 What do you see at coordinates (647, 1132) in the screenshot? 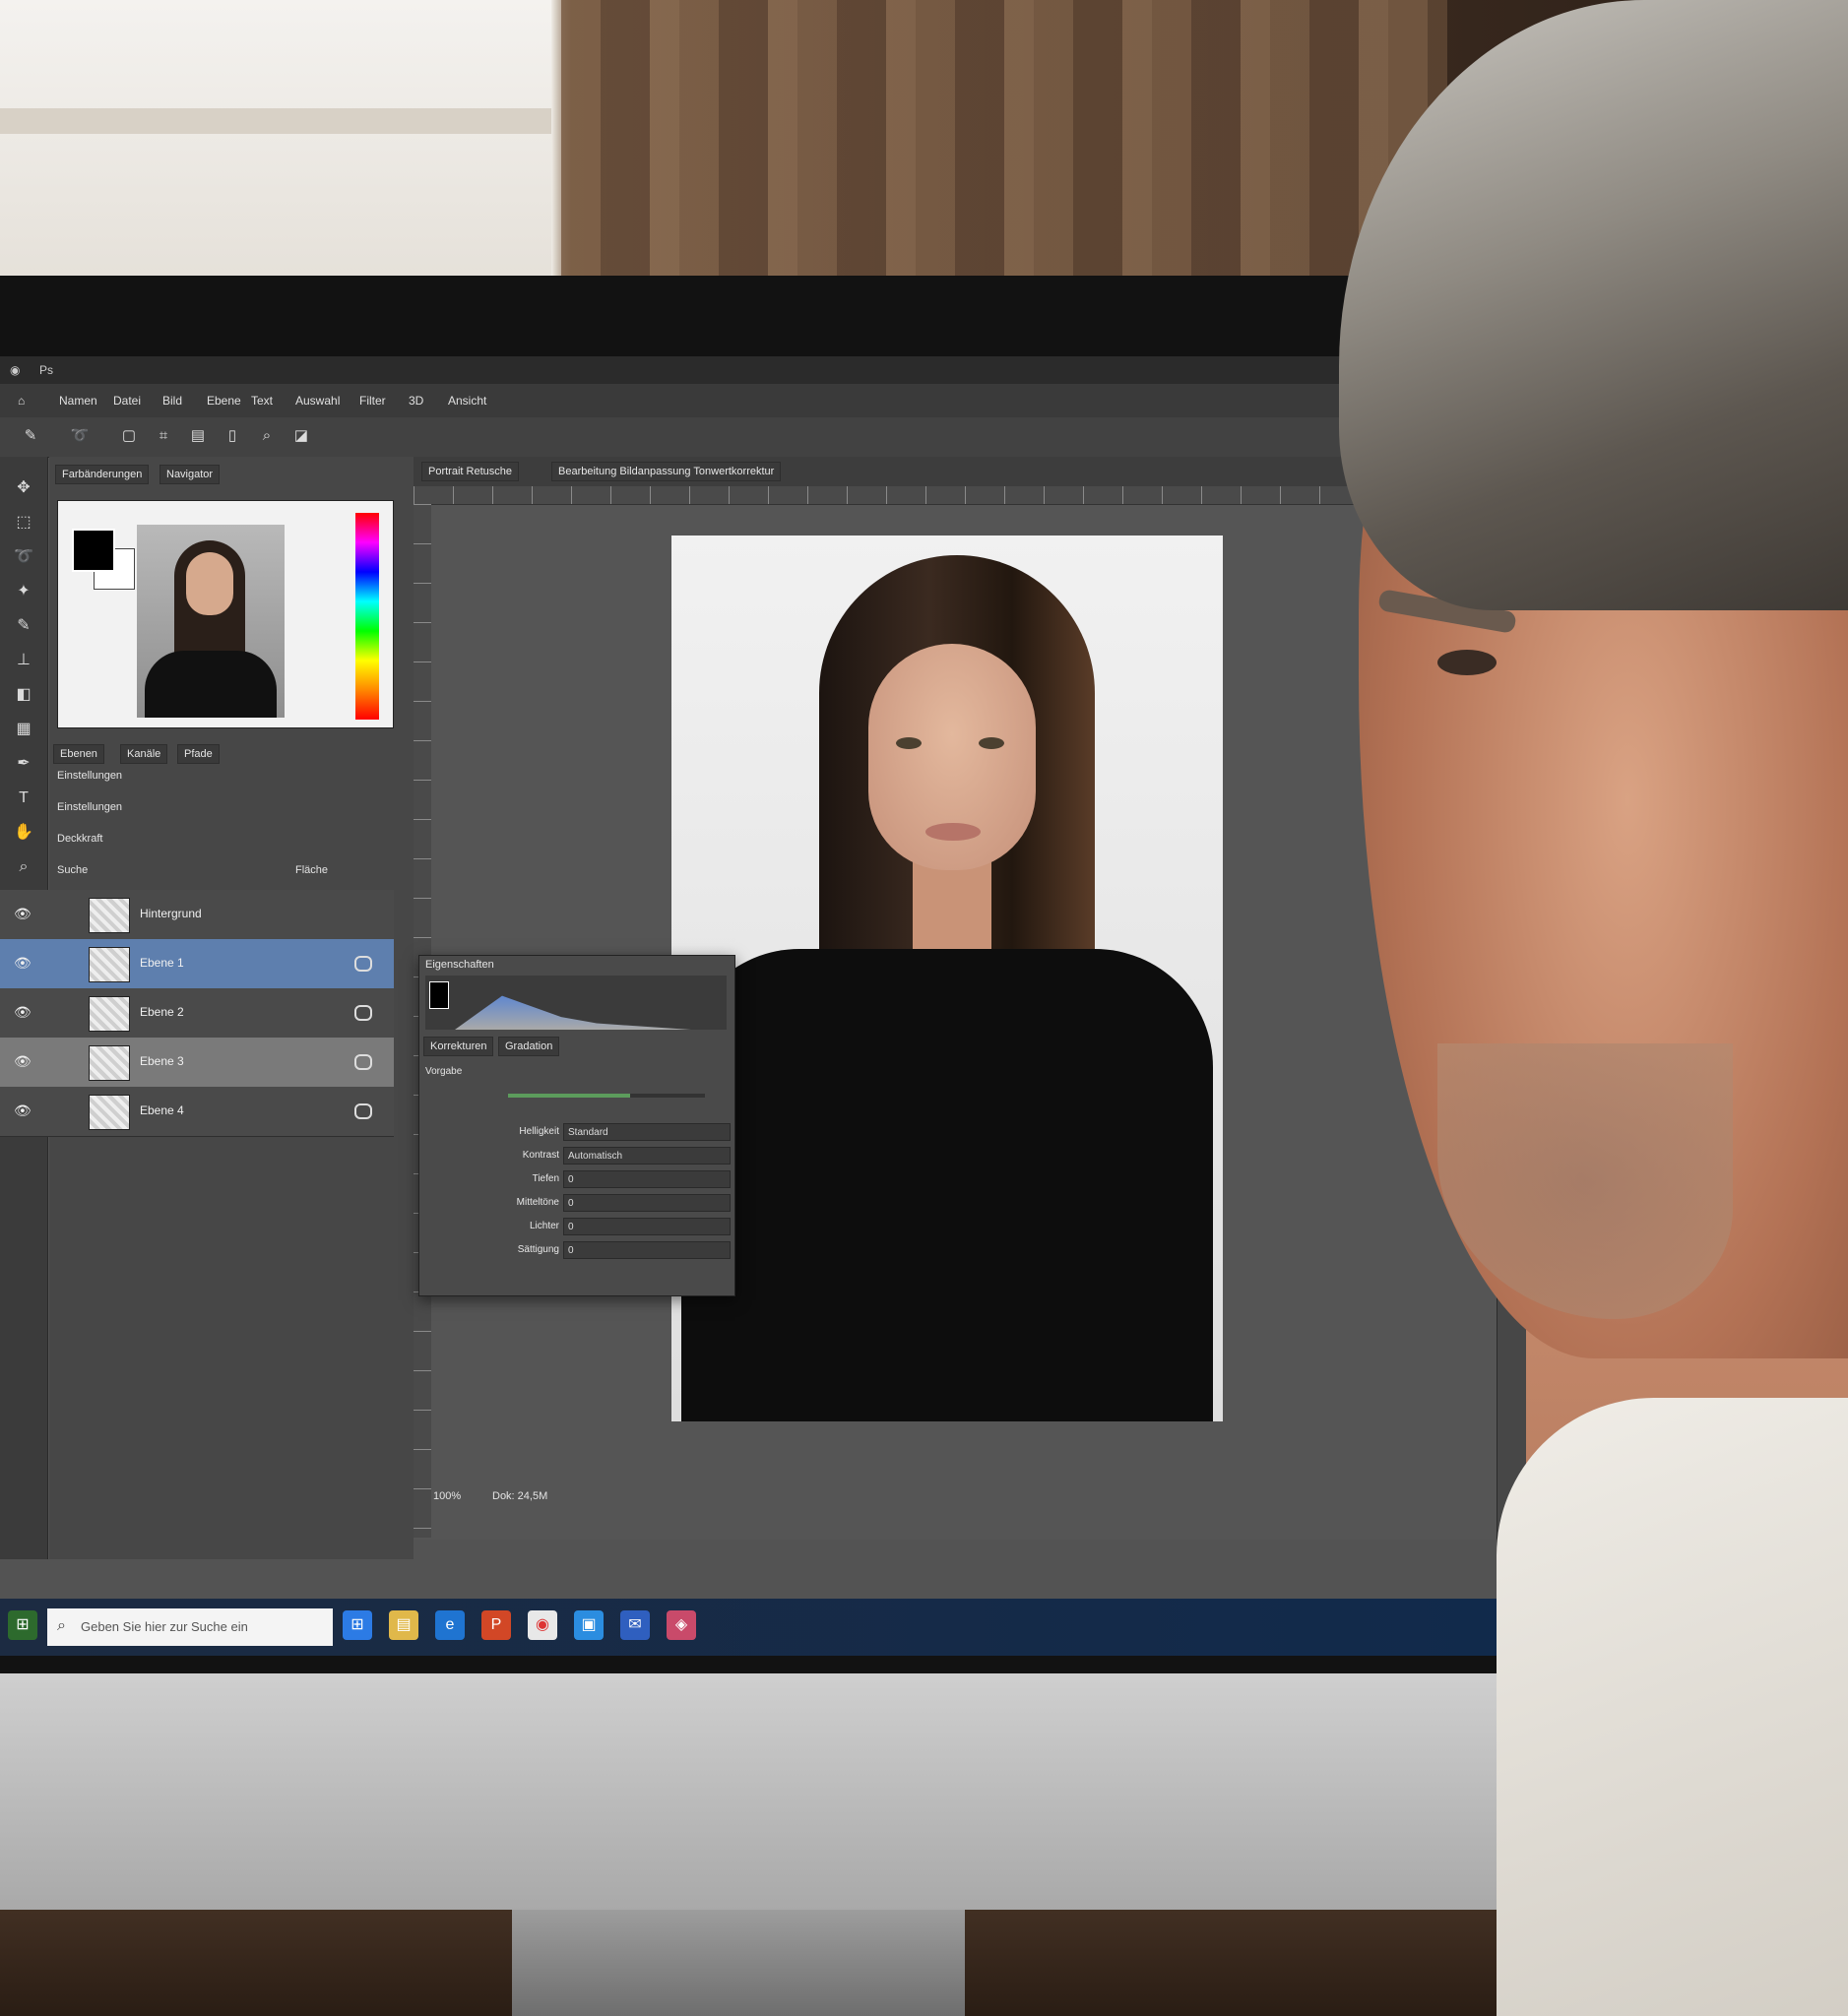
I see `property-value: Standard` at bounding box center [647, 1132].